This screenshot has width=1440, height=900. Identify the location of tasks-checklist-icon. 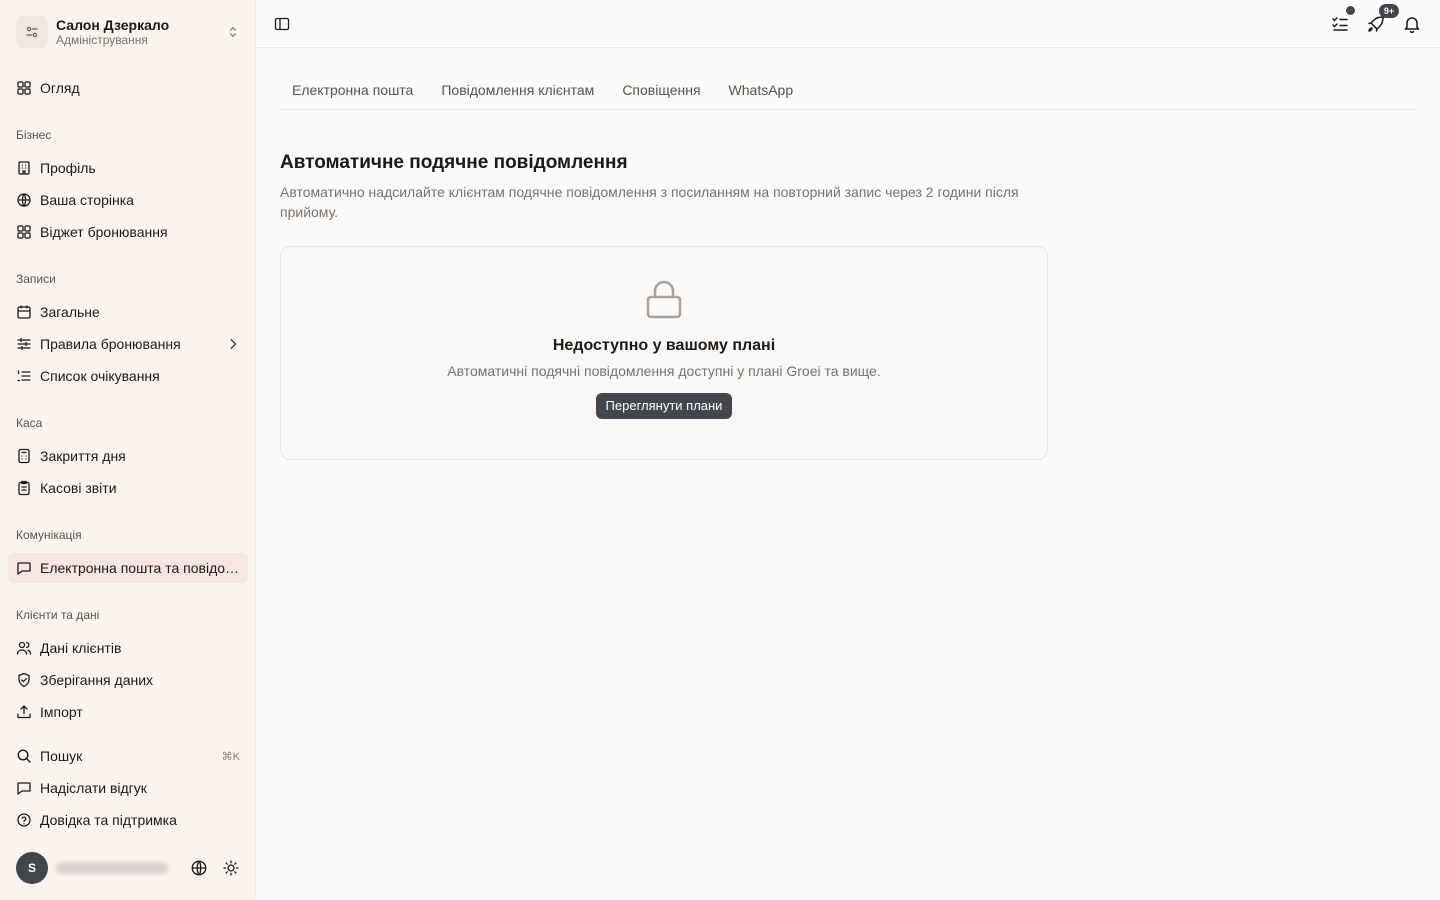
(1341, 21).